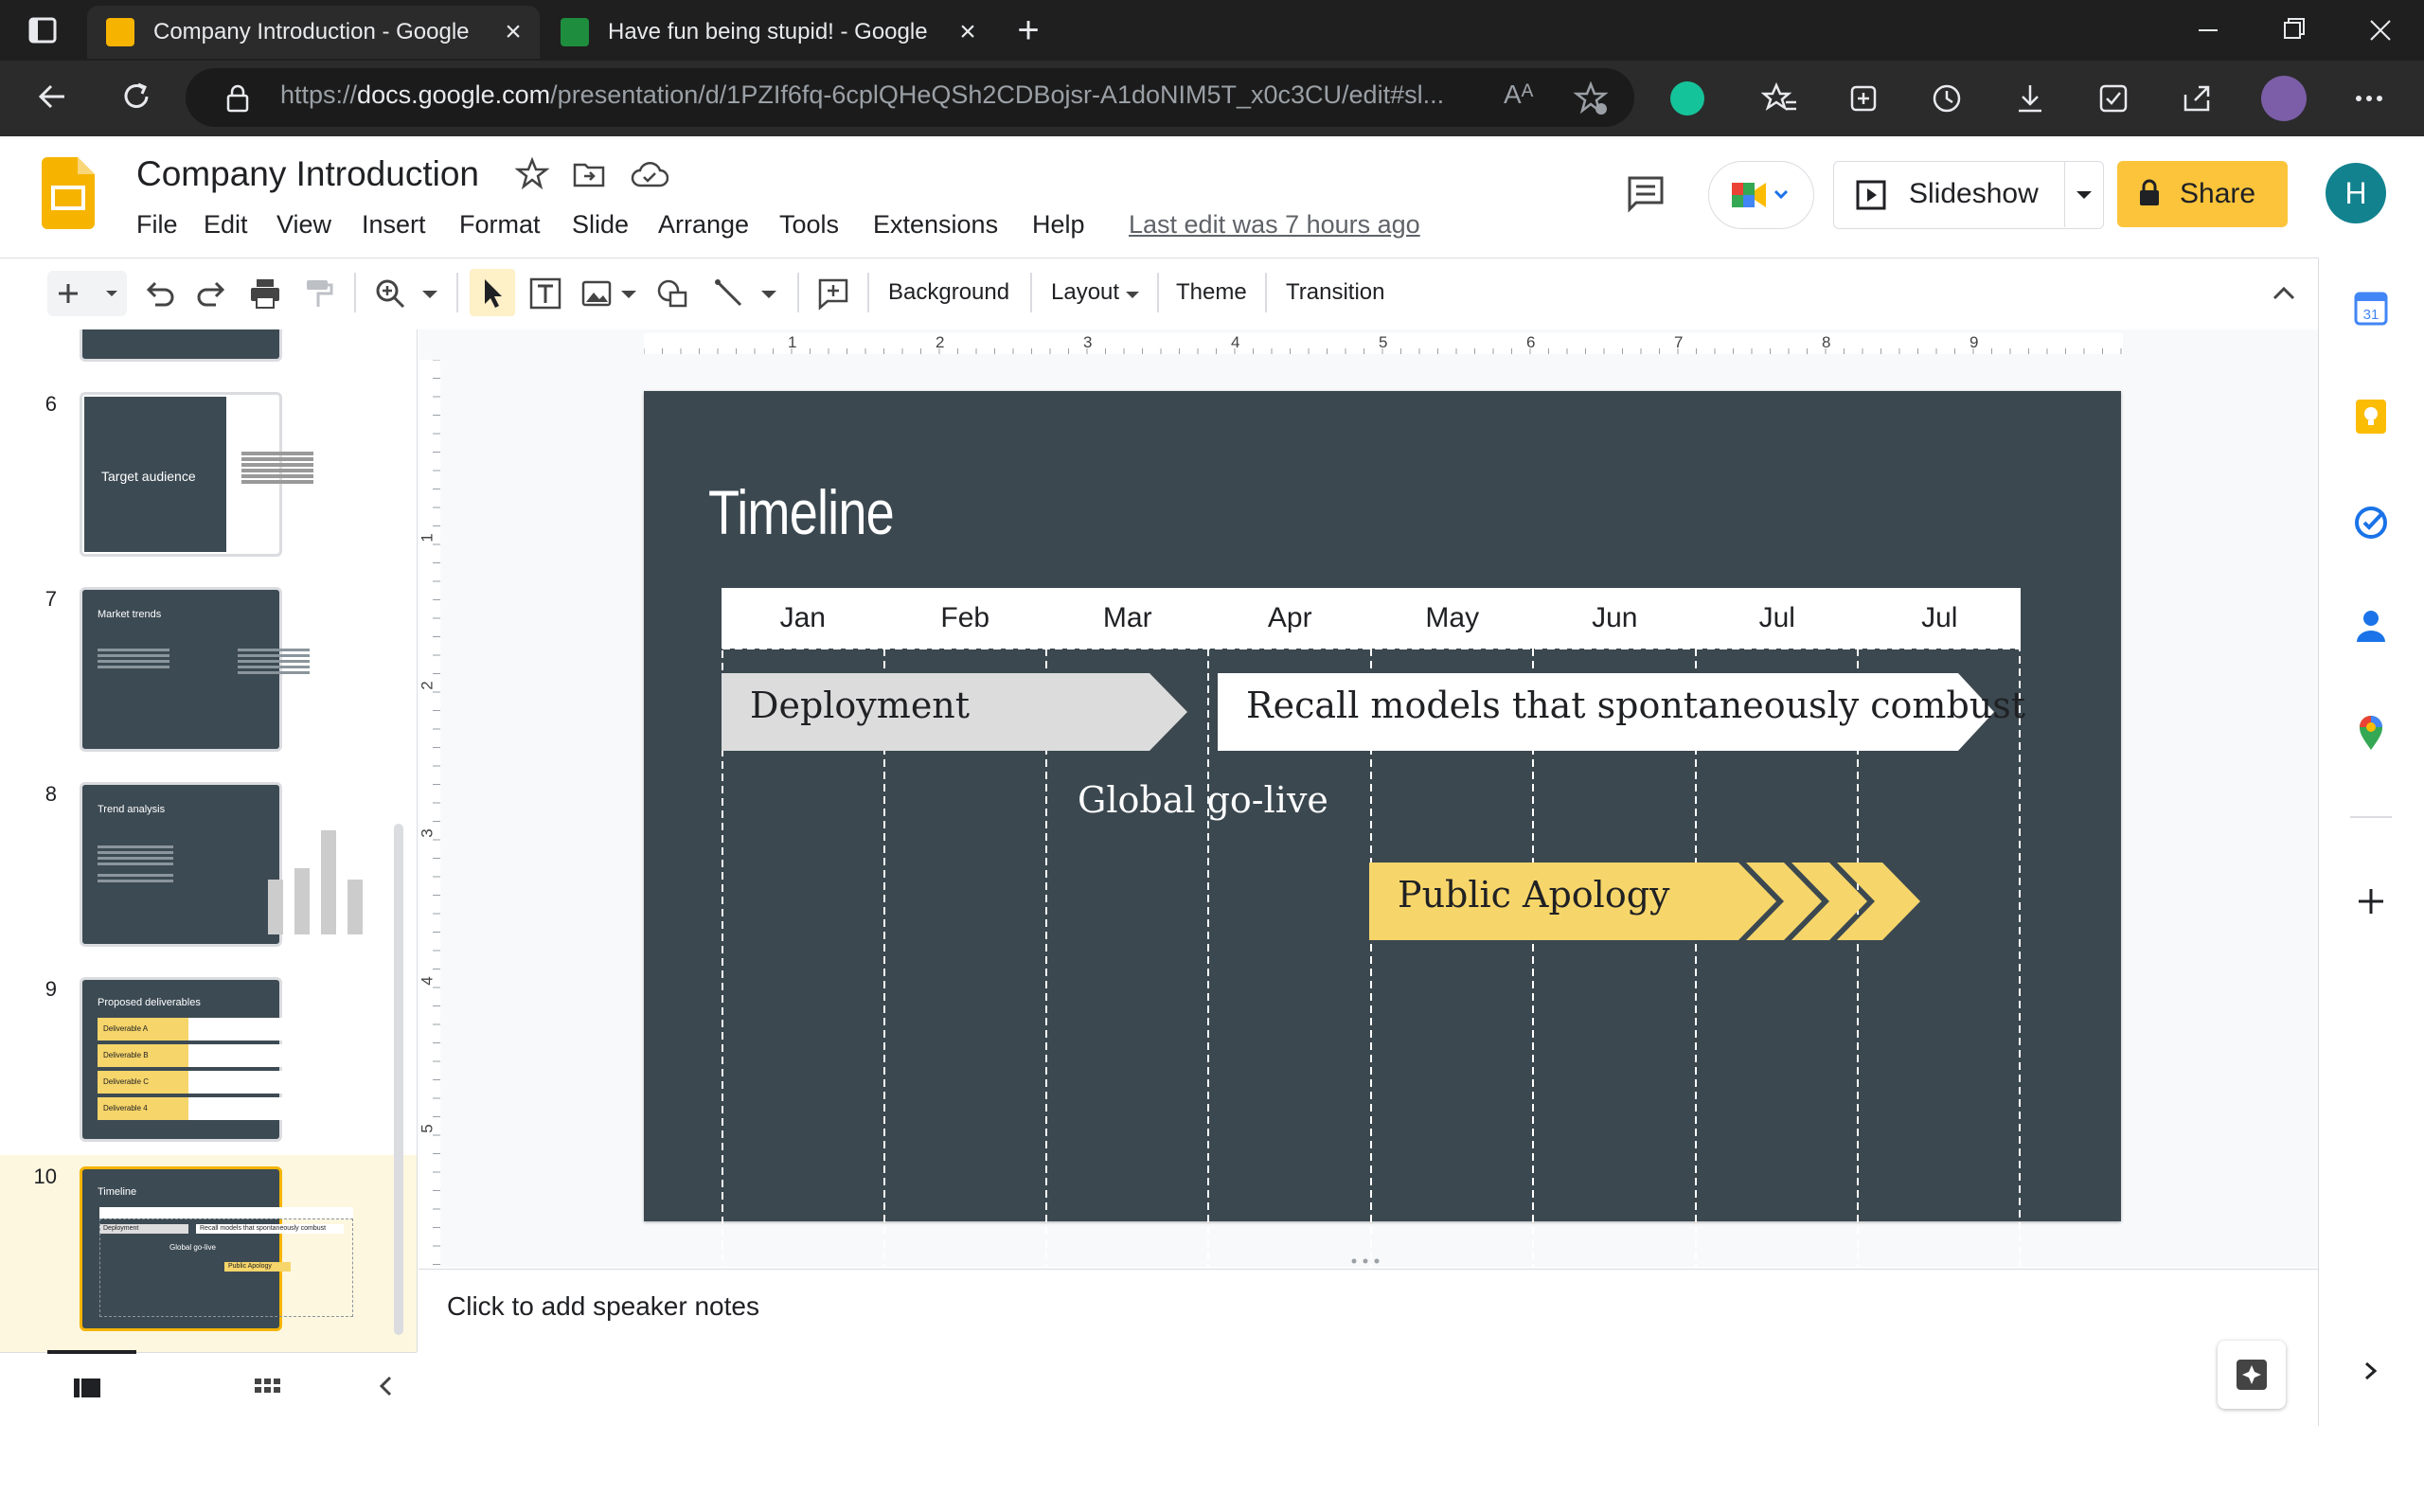 The height and width of the screenshot is (1512, 2424). I want to click on back-icon, so click(53, 97).